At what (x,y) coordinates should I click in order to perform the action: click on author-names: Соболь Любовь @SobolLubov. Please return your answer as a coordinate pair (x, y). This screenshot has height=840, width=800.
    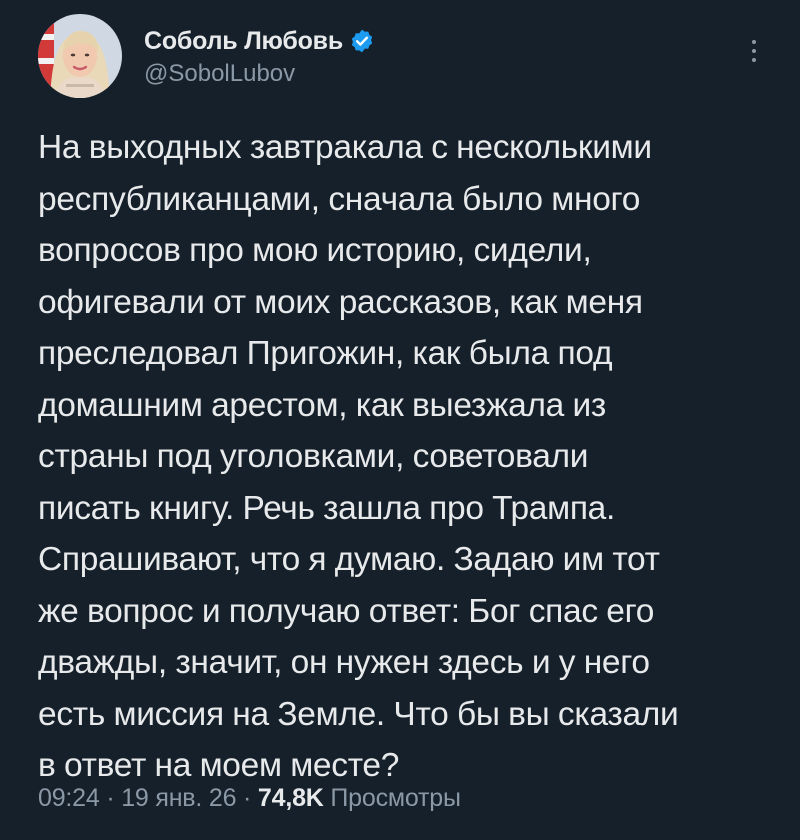
    Looking at the image, I should click on (259, 57).